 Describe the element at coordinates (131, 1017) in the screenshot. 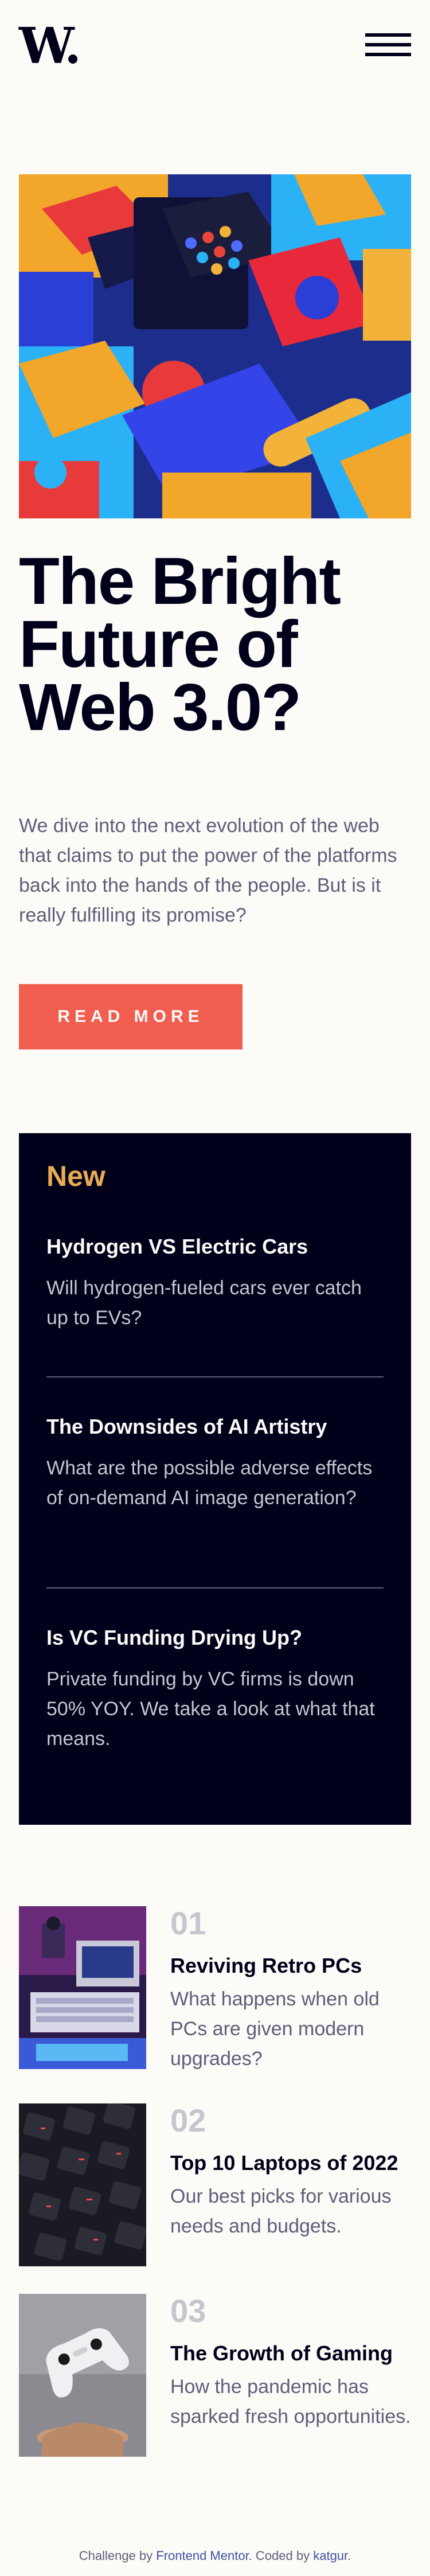

I see `read-more-button: READ MORE` at that location.